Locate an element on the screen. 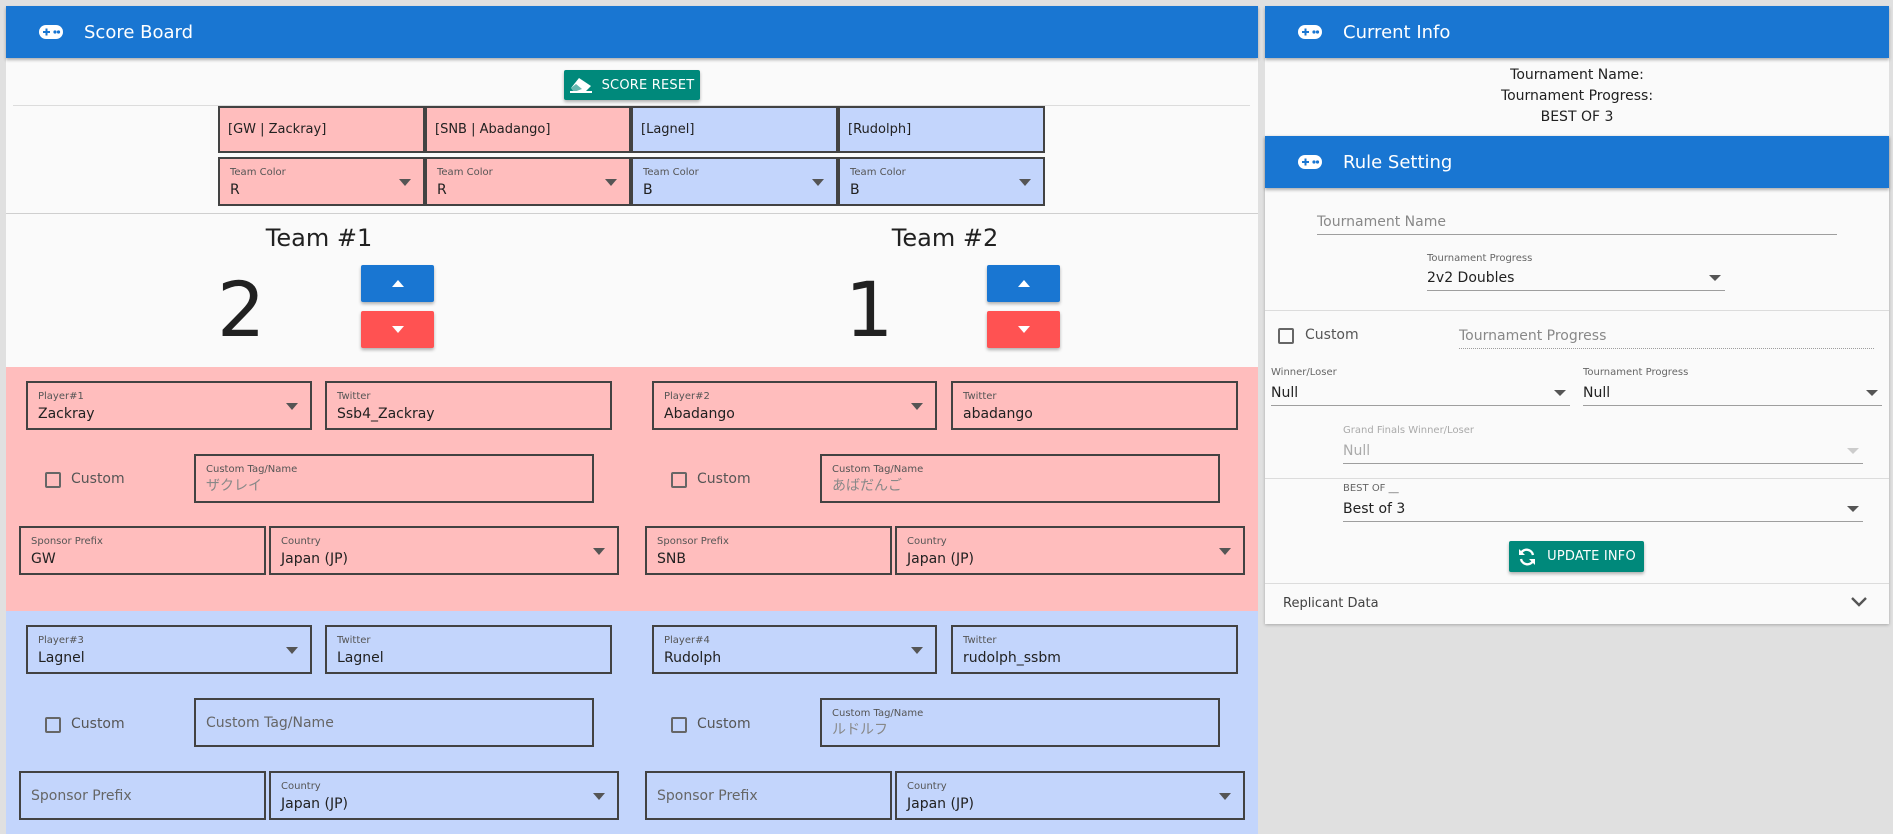  player2-tag-box: [SNB | Abadango] is located at coordinates (528, 129).